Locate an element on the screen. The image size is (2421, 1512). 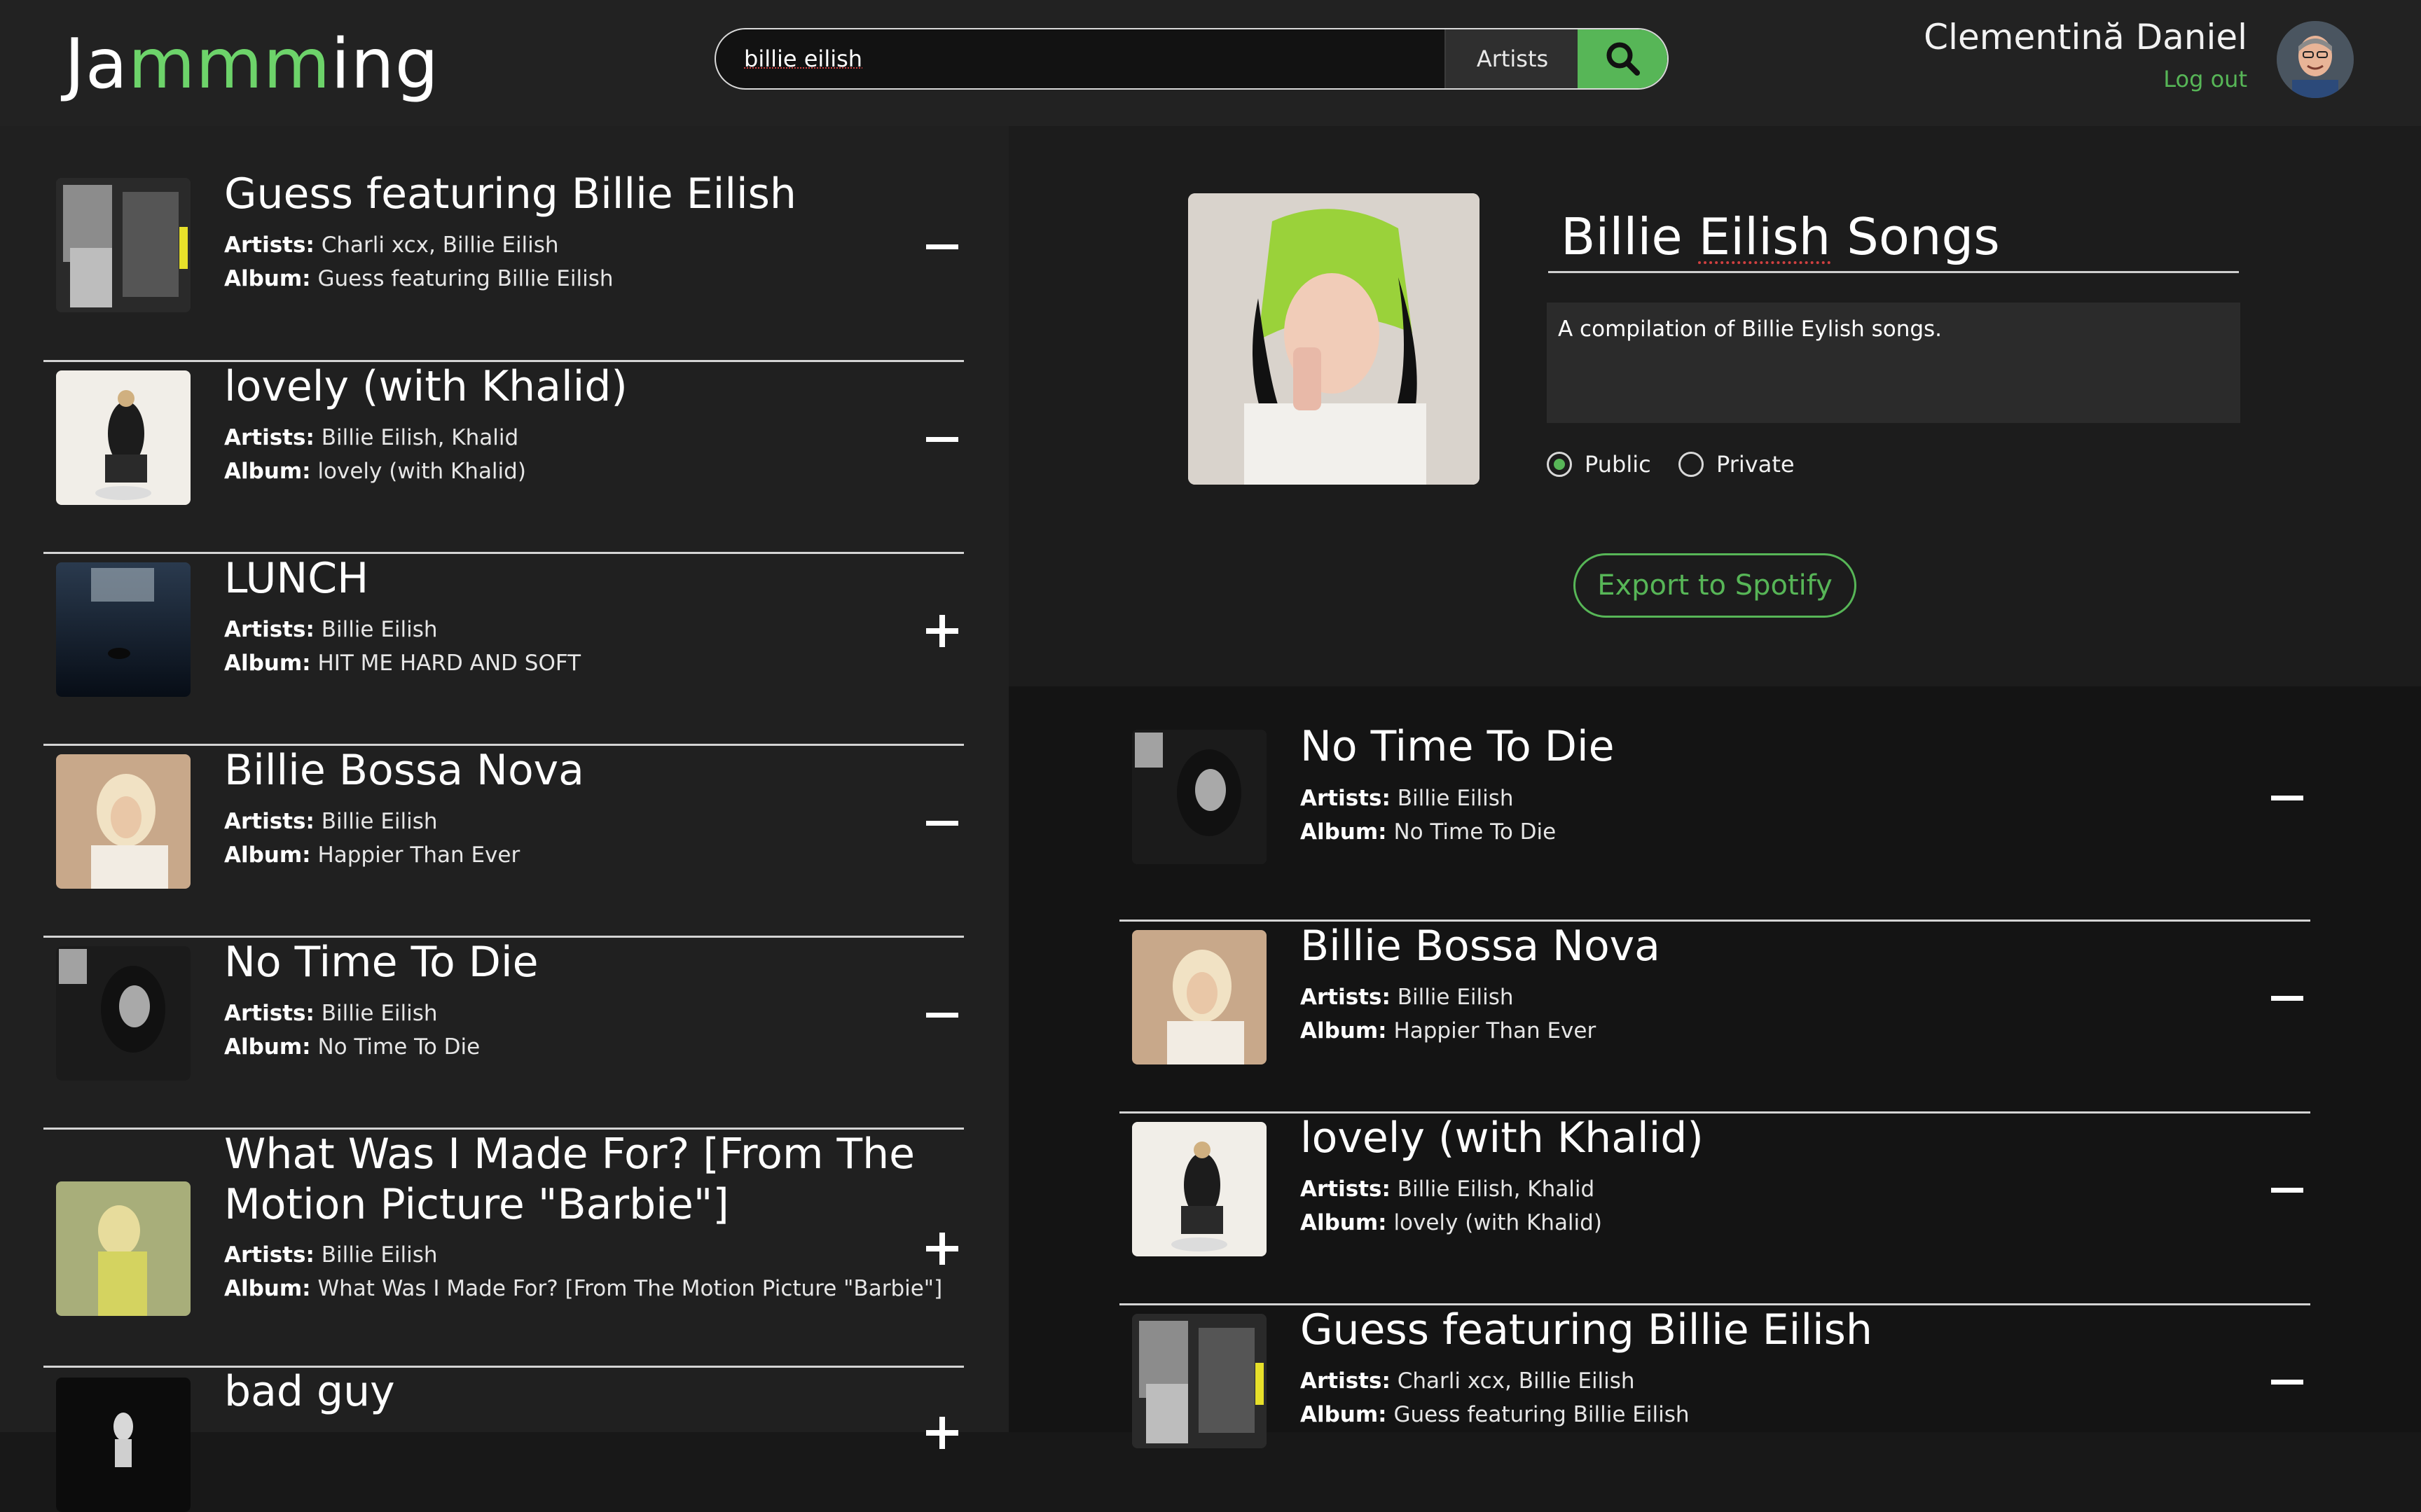
track-title-line-2: Motion Picture "Barbie"] is located at coordinates (476, 1204).